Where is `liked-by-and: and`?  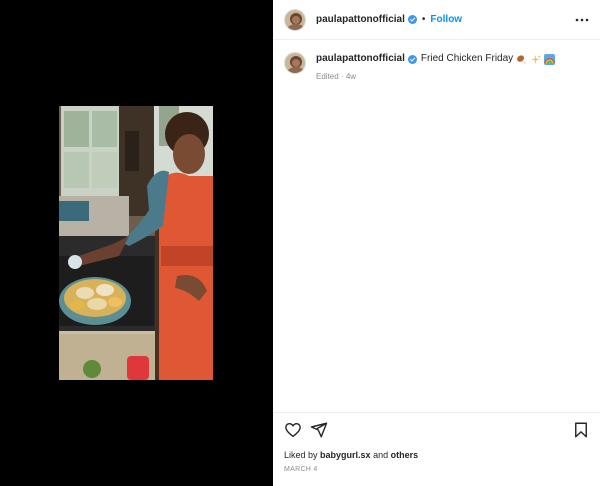
liked-by-and: and is located at coordinates (381, 455).